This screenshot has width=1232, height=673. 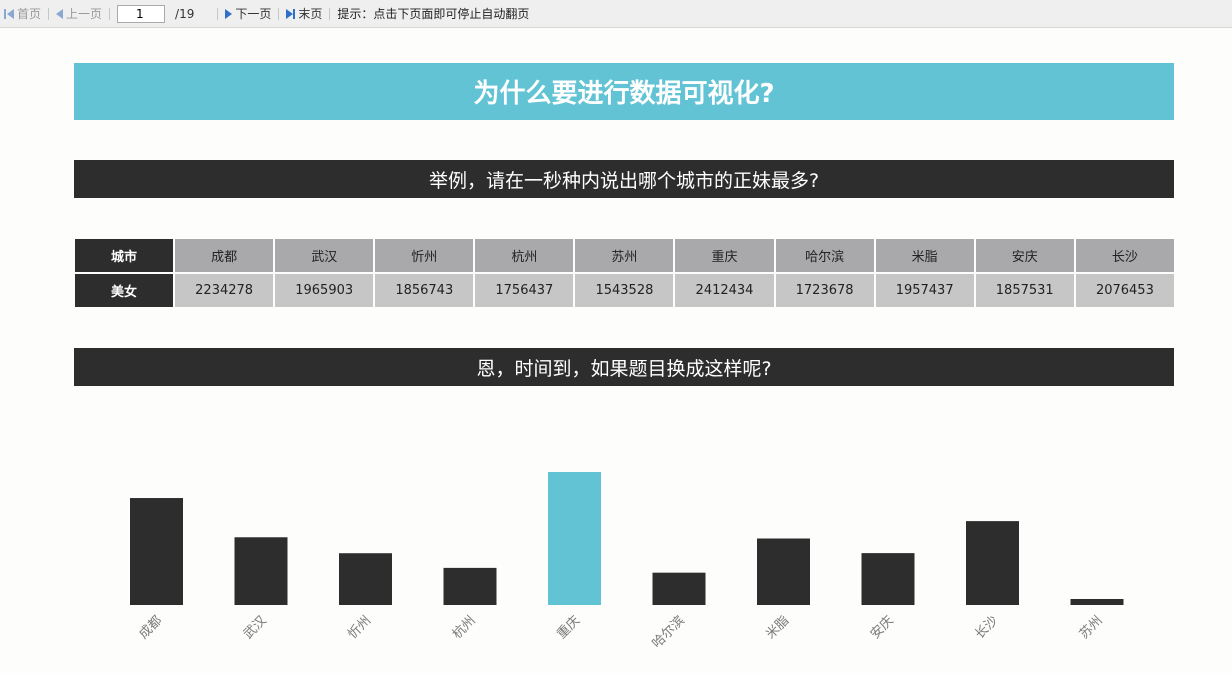 What do you see at coordinates (1091, 628) in the screenshot?
I see `chart-tick-label: 苏州` at bounding box center [1091, 628].